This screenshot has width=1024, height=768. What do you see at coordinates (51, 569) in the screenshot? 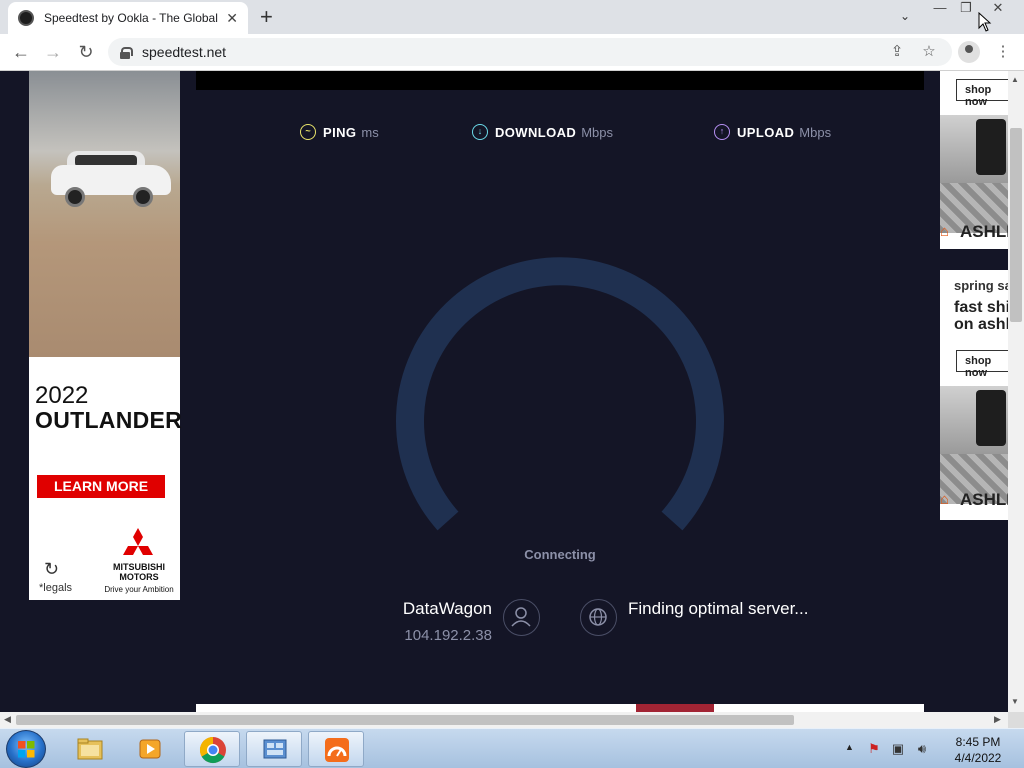
I see `refresh-icon: ↻` at bounding box center [51, 569].